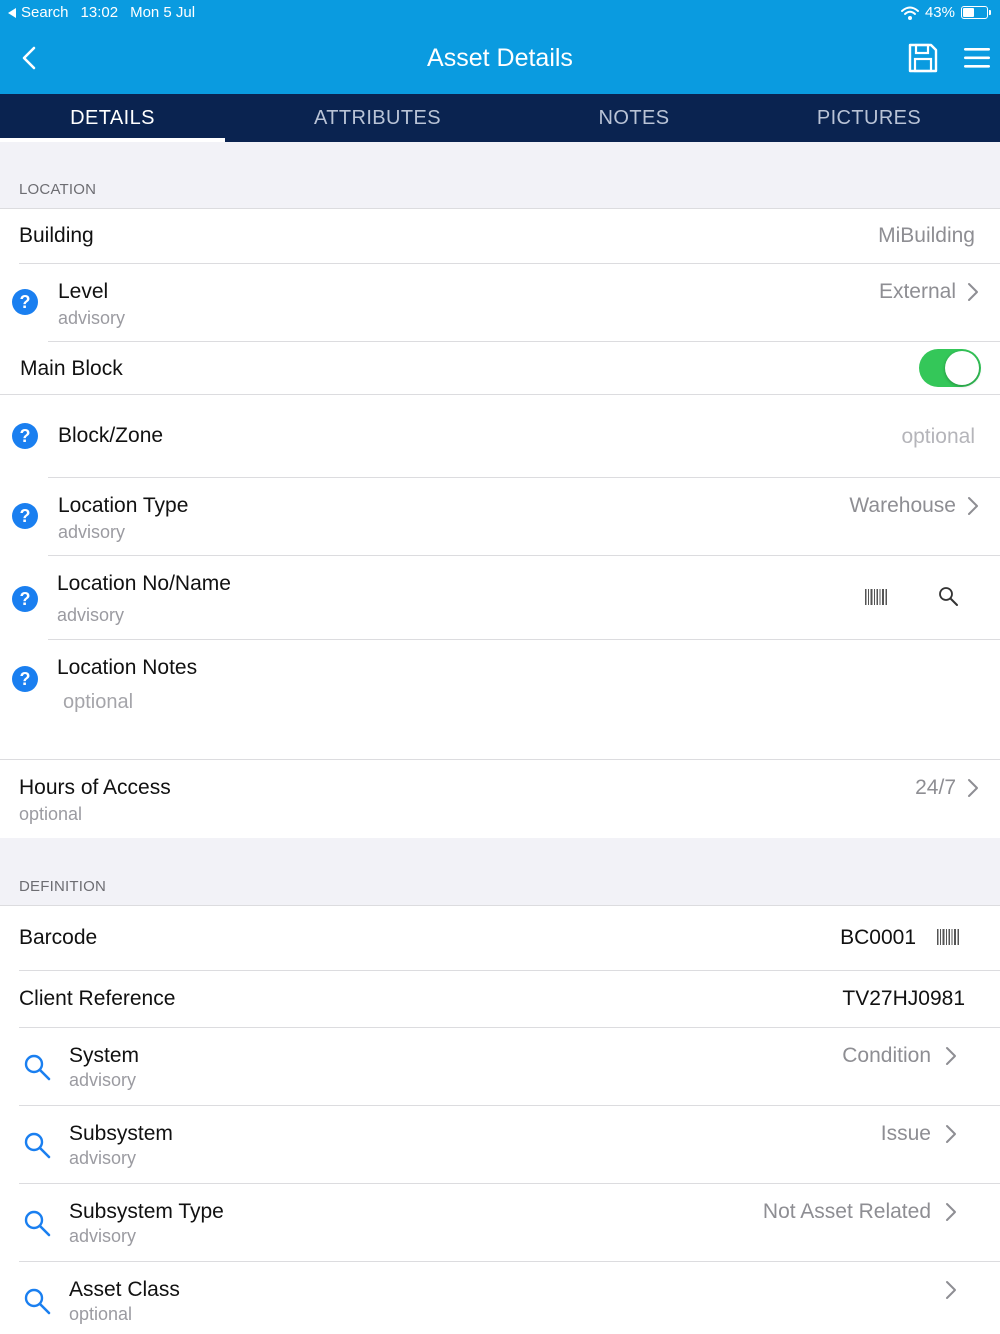  Describe the element at coordinates (500, 368) in the screenshot. I see `row-main-block: Main Block` at that location.